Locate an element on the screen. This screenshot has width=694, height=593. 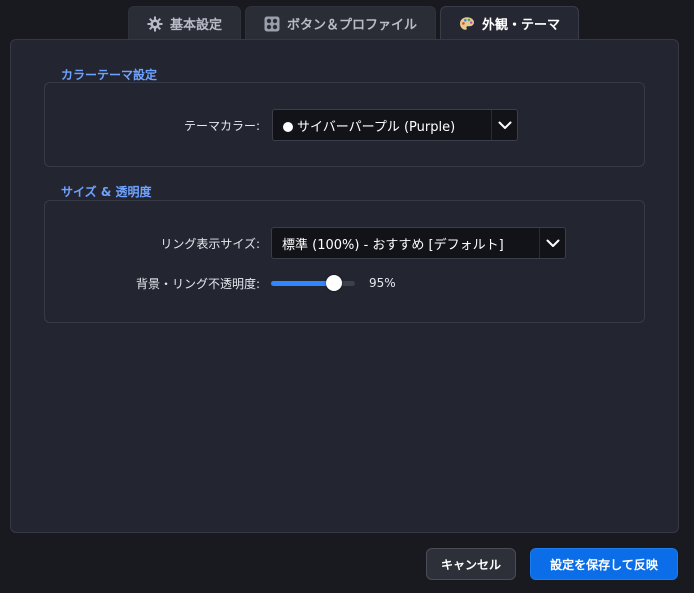
grid-buttons-icon is located at coordinates (272, 24).